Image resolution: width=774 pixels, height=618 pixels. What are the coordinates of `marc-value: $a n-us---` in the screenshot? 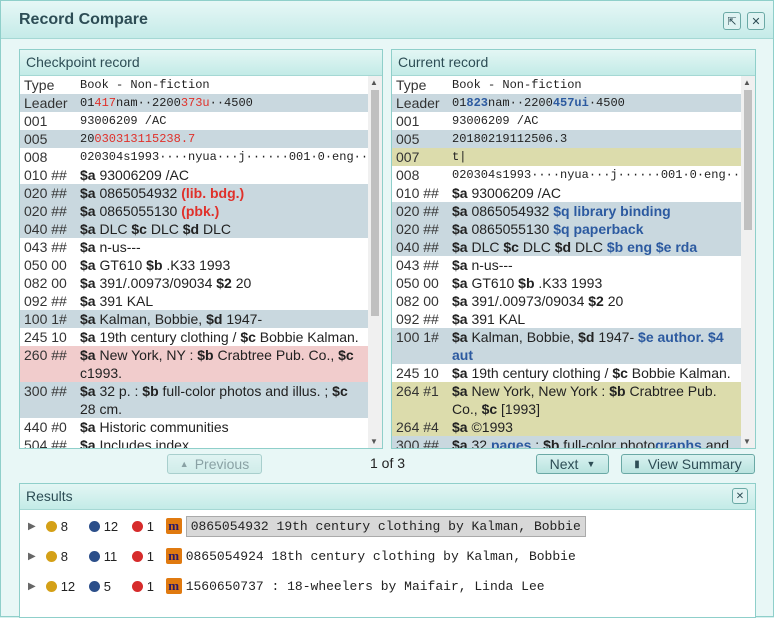 It's located at (482, 265).